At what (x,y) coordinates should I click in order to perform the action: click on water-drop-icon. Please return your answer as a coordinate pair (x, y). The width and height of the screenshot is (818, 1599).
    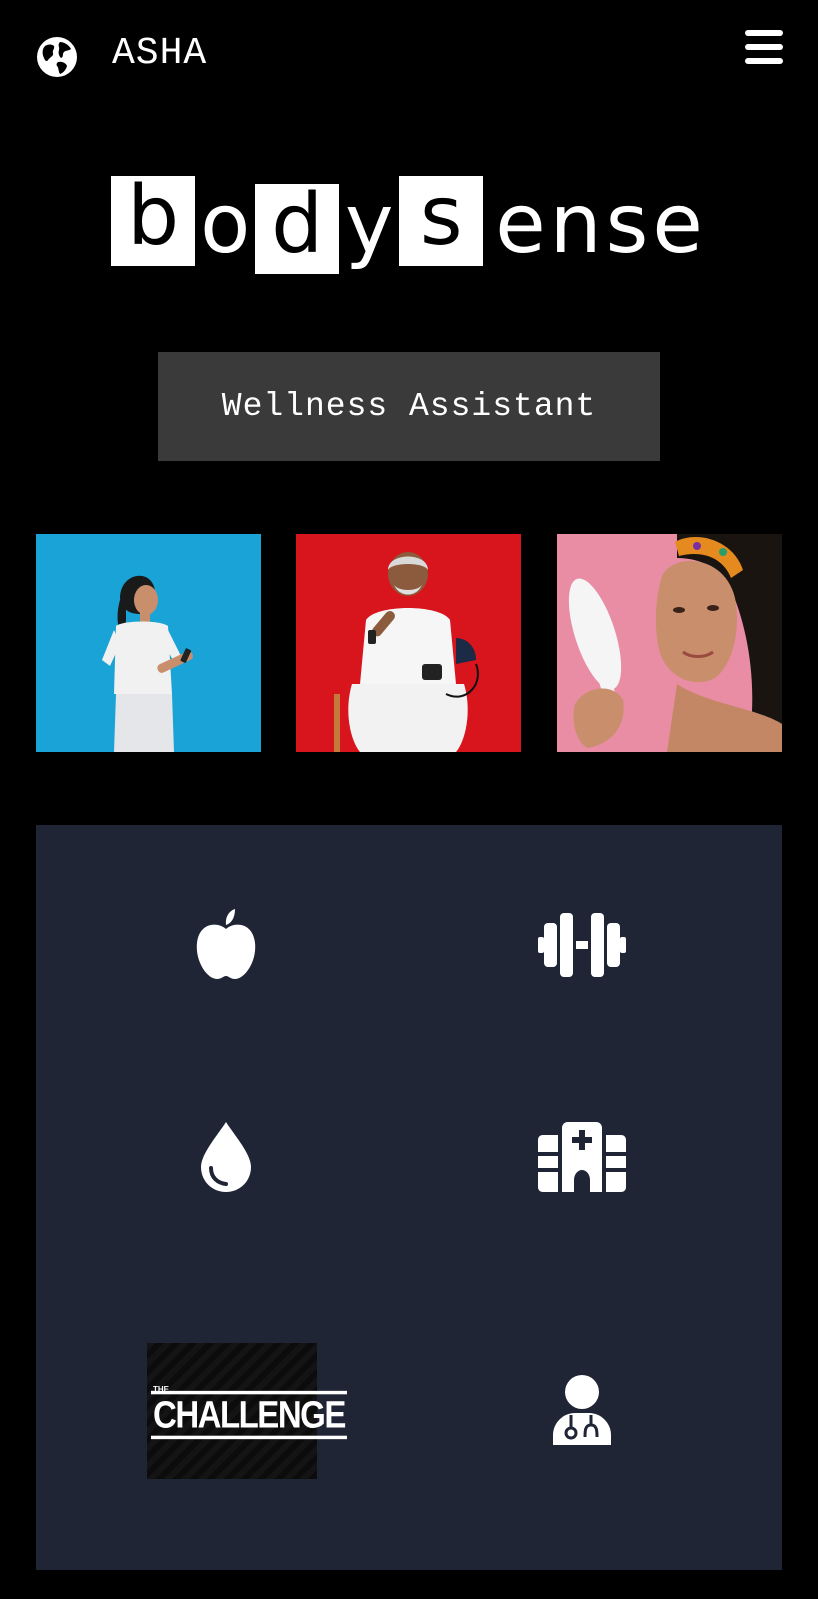
    Looking at the image, I should click on (226, 1157).